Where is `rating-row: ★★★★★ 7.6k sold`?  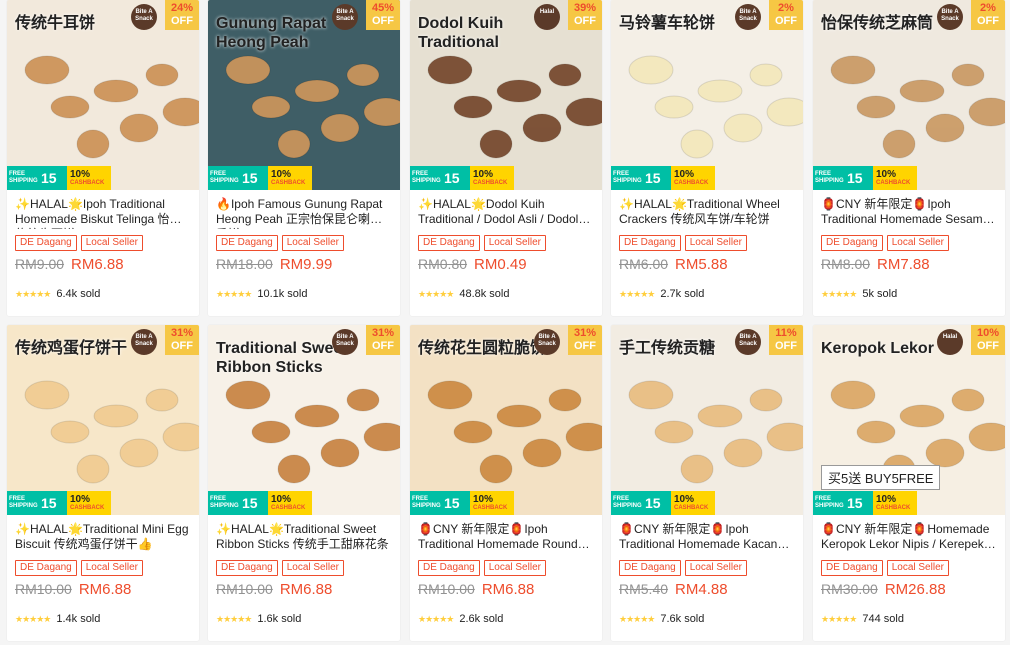
rating-row: ★★★★★ 7.6k sold is located at coordinates (661, 619).